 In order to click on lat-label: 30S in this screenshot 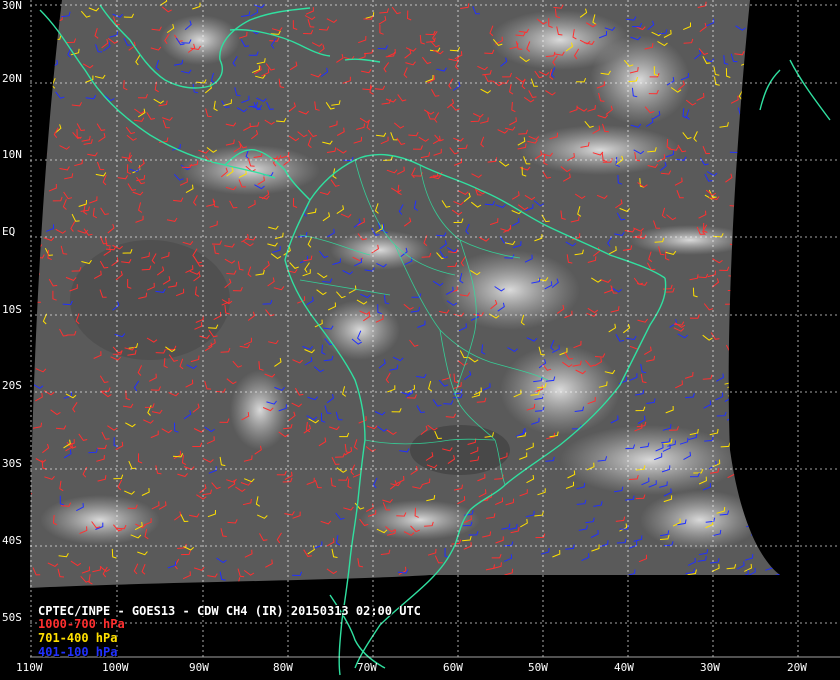, I will do `click(12, 463)`.